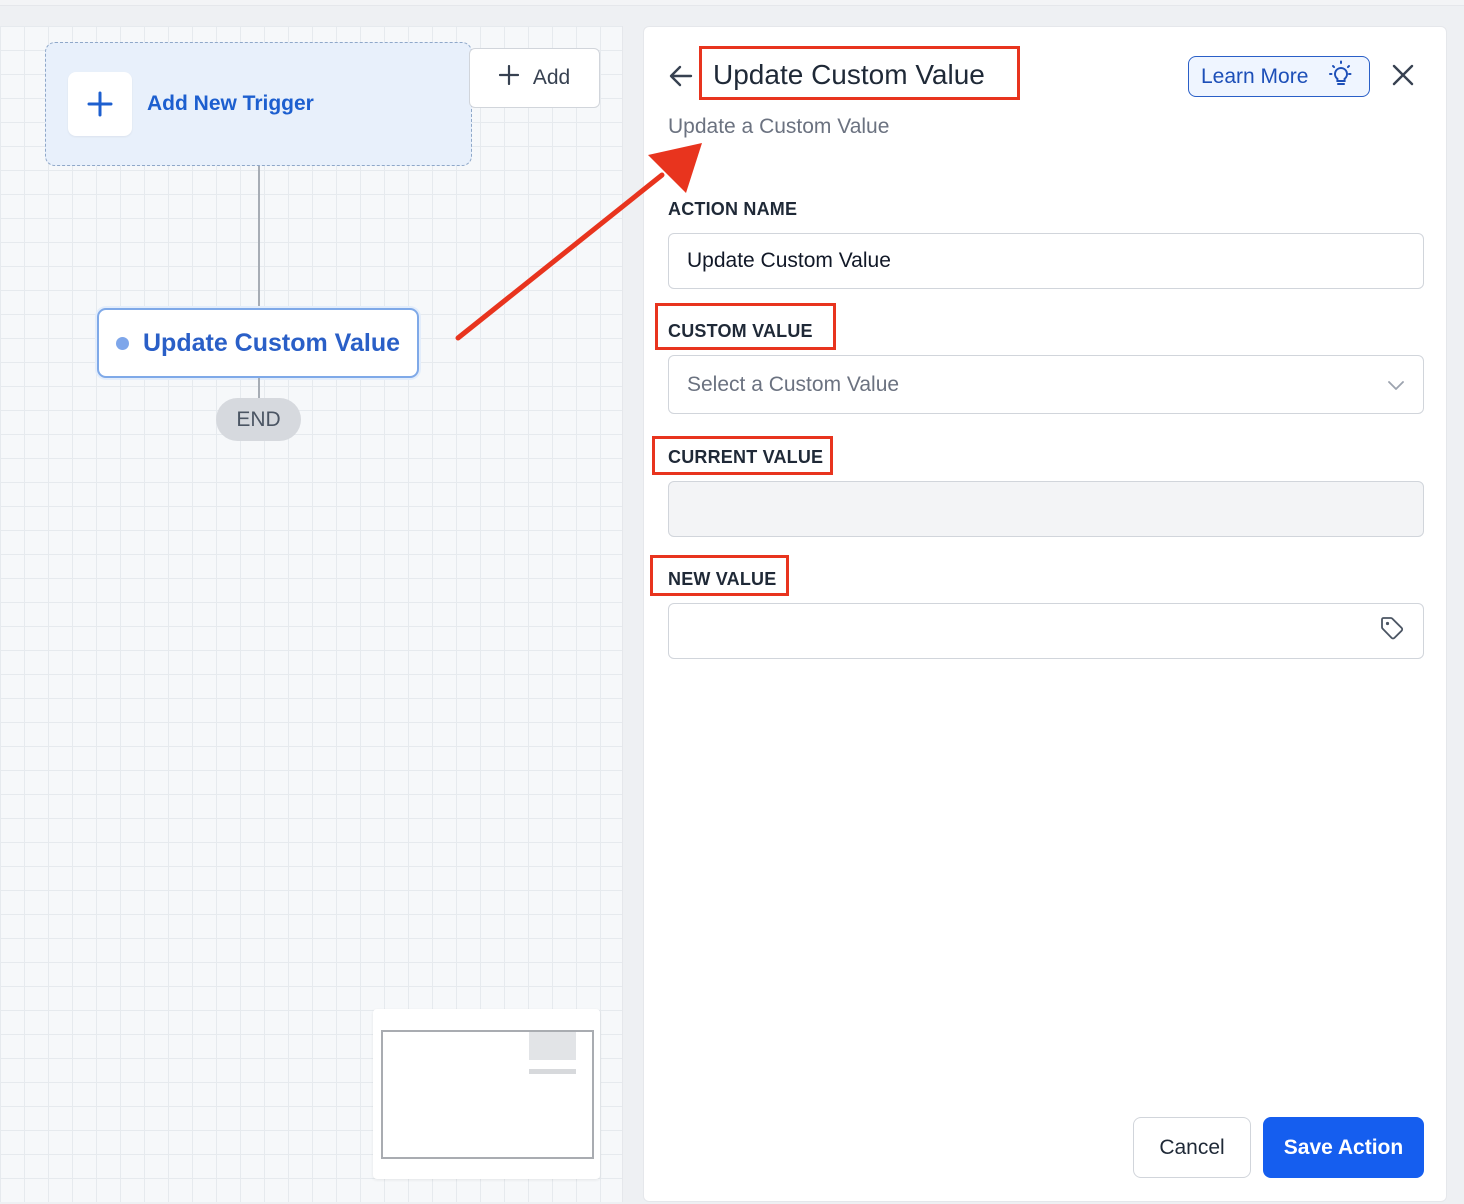 This screenshot has width=1464, height=1204. I want to click on top-strip, so click(732, 3).